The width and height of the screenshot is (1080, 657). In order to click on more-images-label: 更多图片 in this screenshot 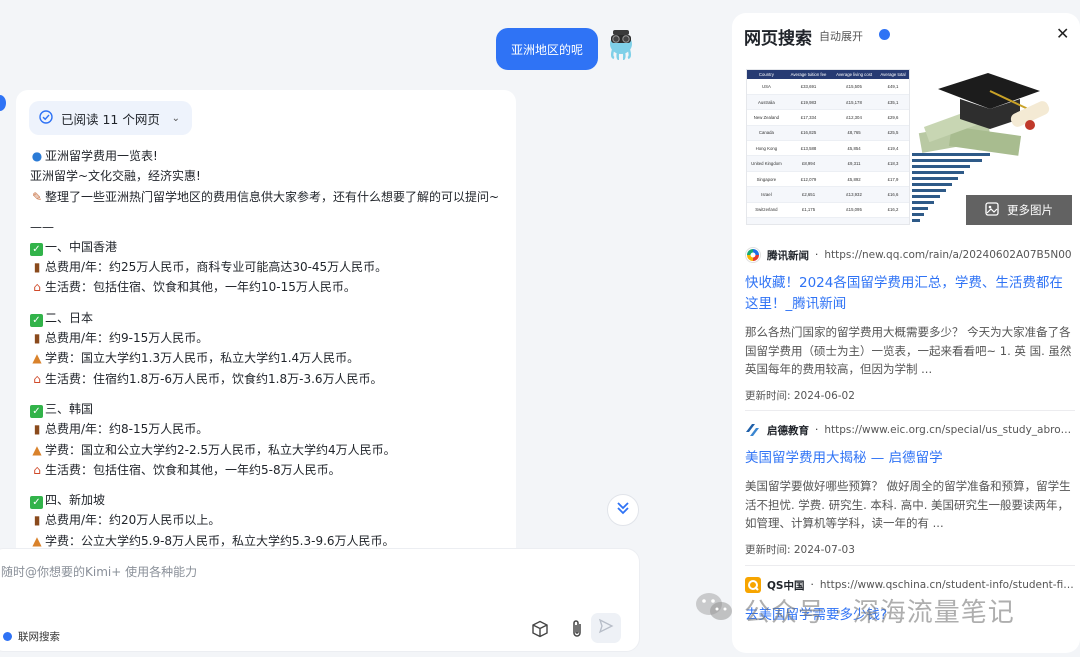, I will do `click(1030, 210)`.